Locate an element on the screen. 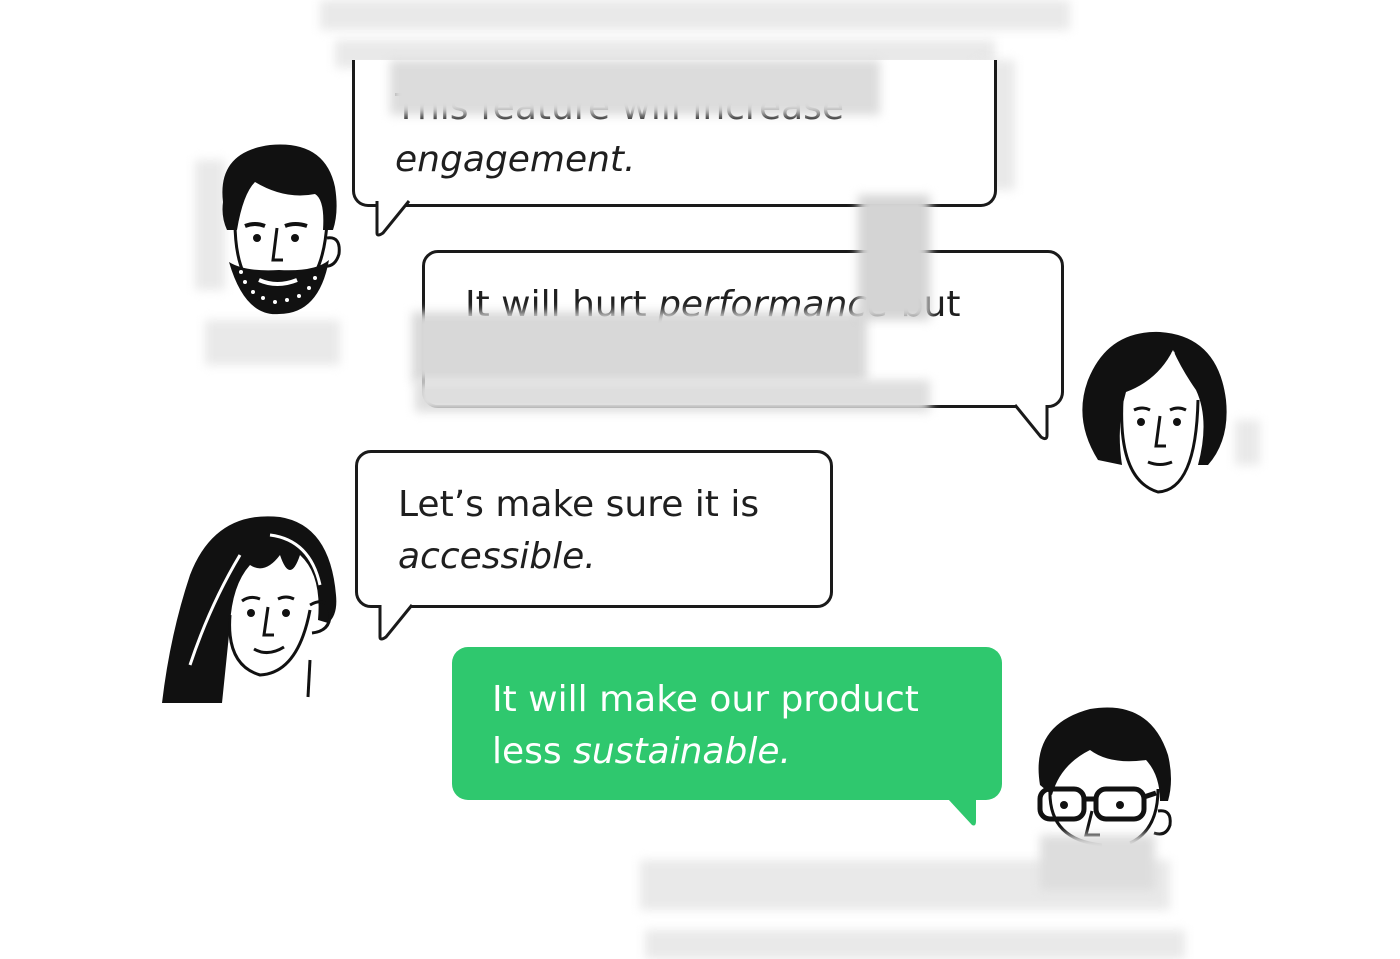  chat-bubble-accessible: Let’s make sure it is accessible. is located at coordinates (594, 545).